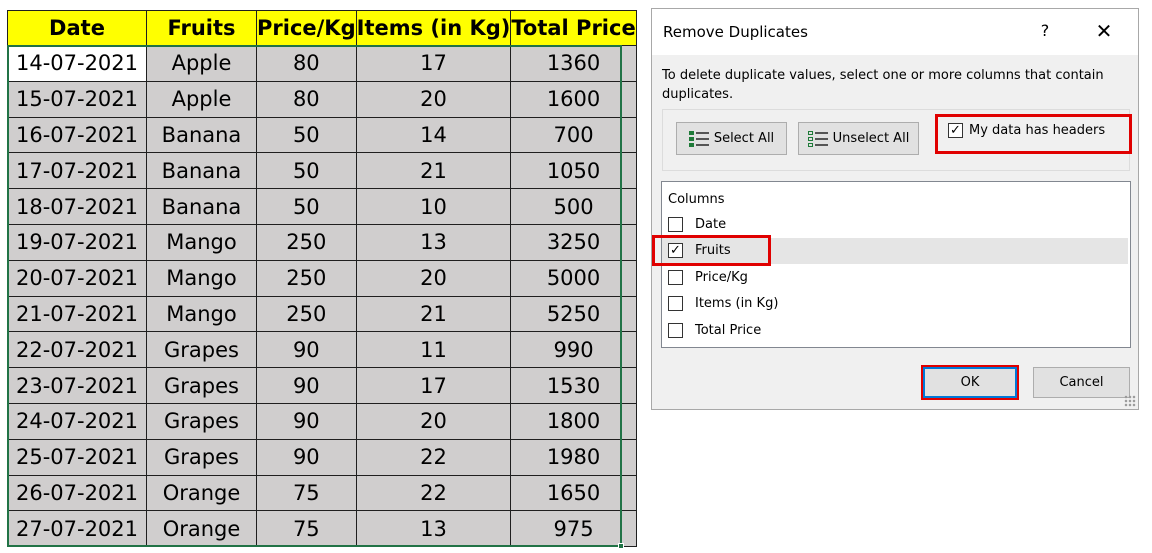  I want to click on table-cell: 22-07-2021, so click(77, 350).